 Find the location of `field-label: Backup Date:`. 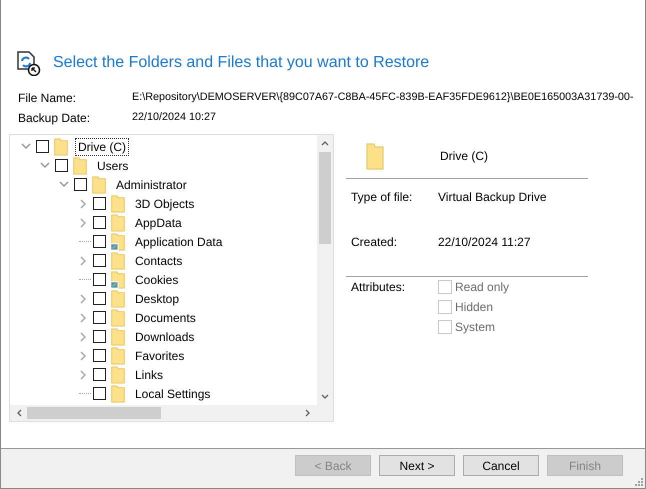

field-label: Backup Date: is located at coordinates (55, 118).